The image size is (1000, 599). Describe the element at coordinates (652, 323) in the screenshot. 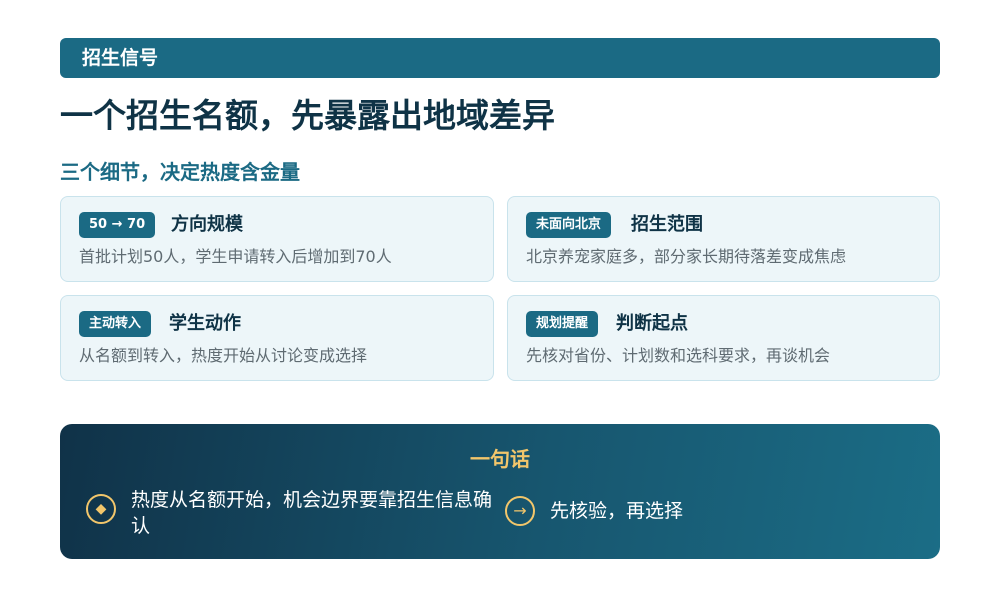

I see `card-title: 判断起点` at that location.